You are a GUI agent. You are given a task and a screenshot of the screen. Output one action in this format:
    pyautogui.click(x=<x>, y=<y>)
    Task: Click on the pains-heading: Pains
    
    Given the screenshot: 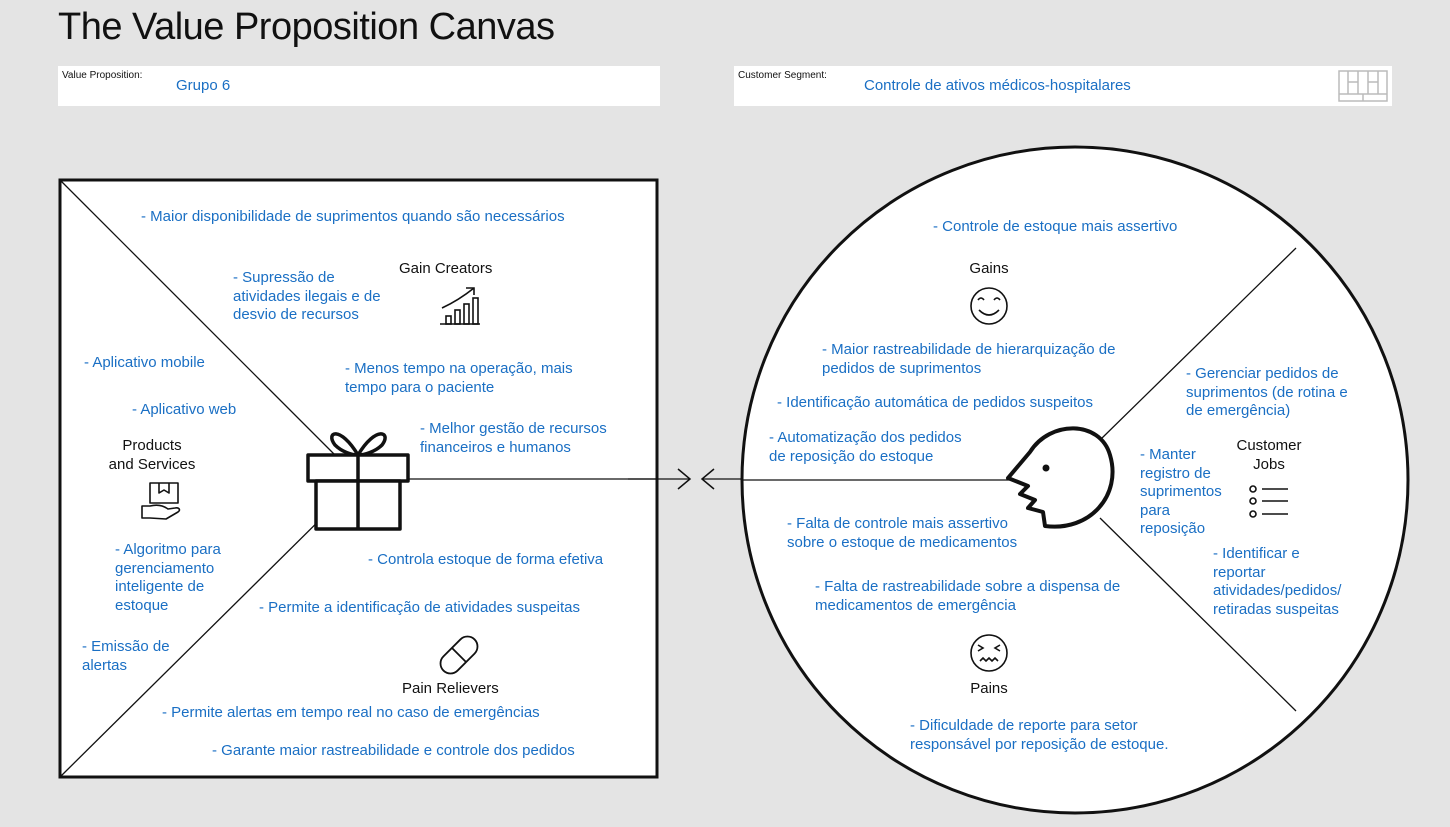 What is the action you would take?
    pyautogui.click(x=989, y=688)
    